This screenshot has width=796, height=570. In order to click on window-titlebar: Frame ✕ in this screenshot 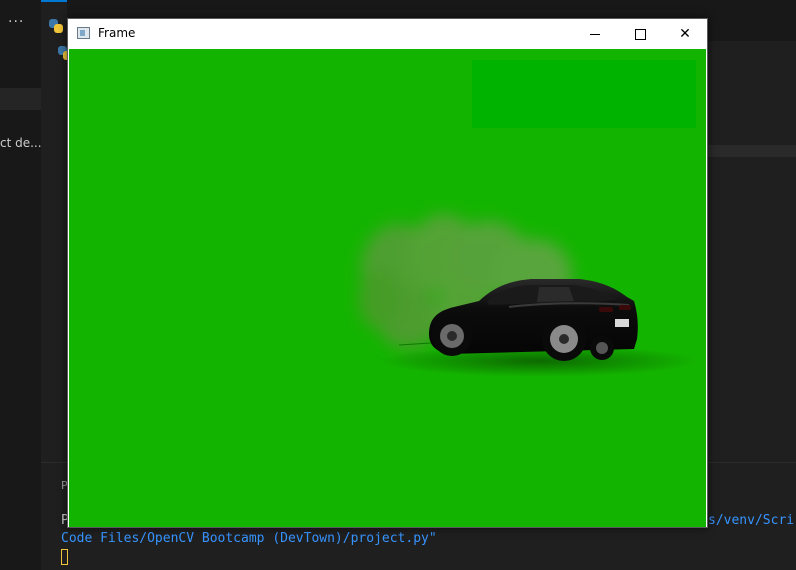, I will do `click(387, 34)`.